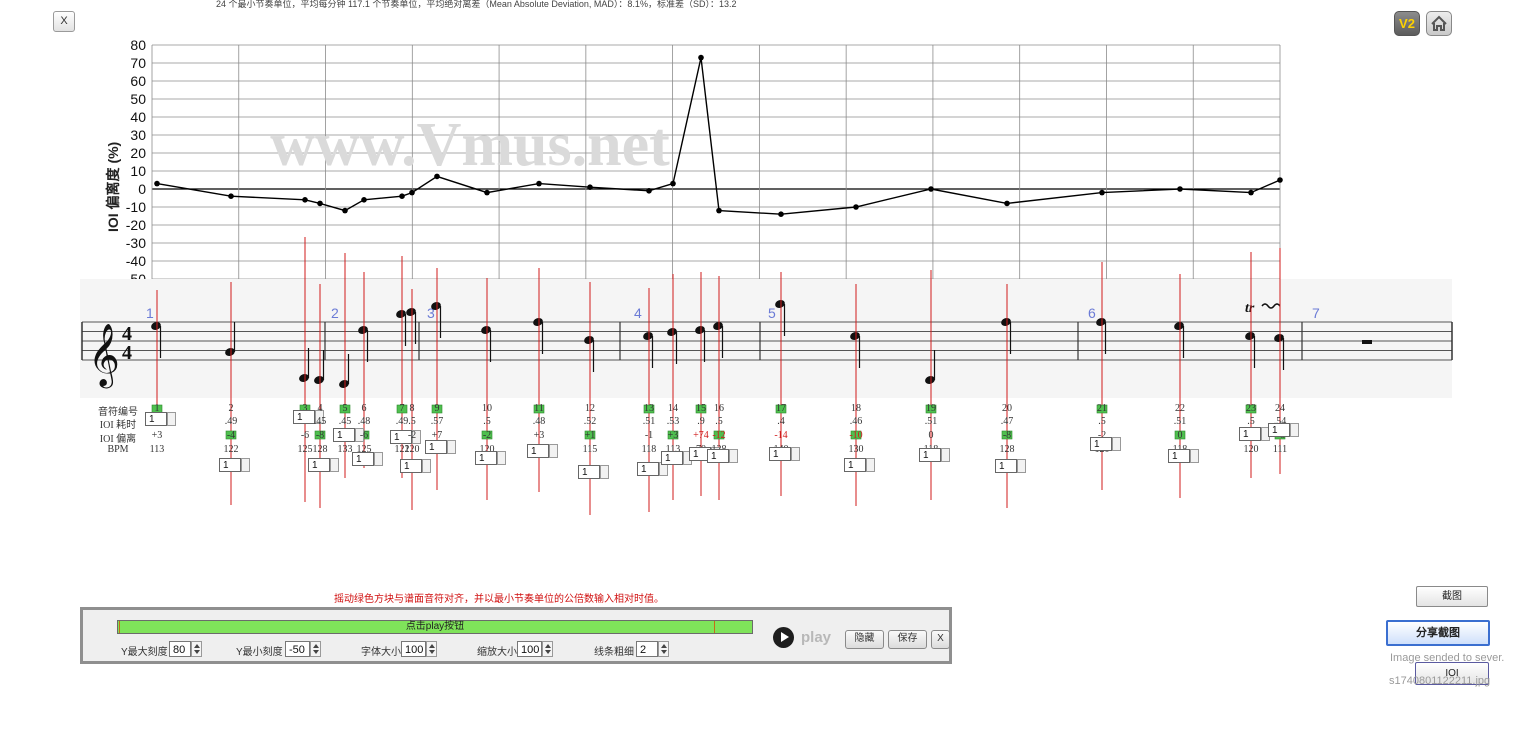 The width and height of the screenshot is (1513, 739). Describe the element at coordinates (529, 649) in the screenshot. I see `zoom-input: 100` at that location.